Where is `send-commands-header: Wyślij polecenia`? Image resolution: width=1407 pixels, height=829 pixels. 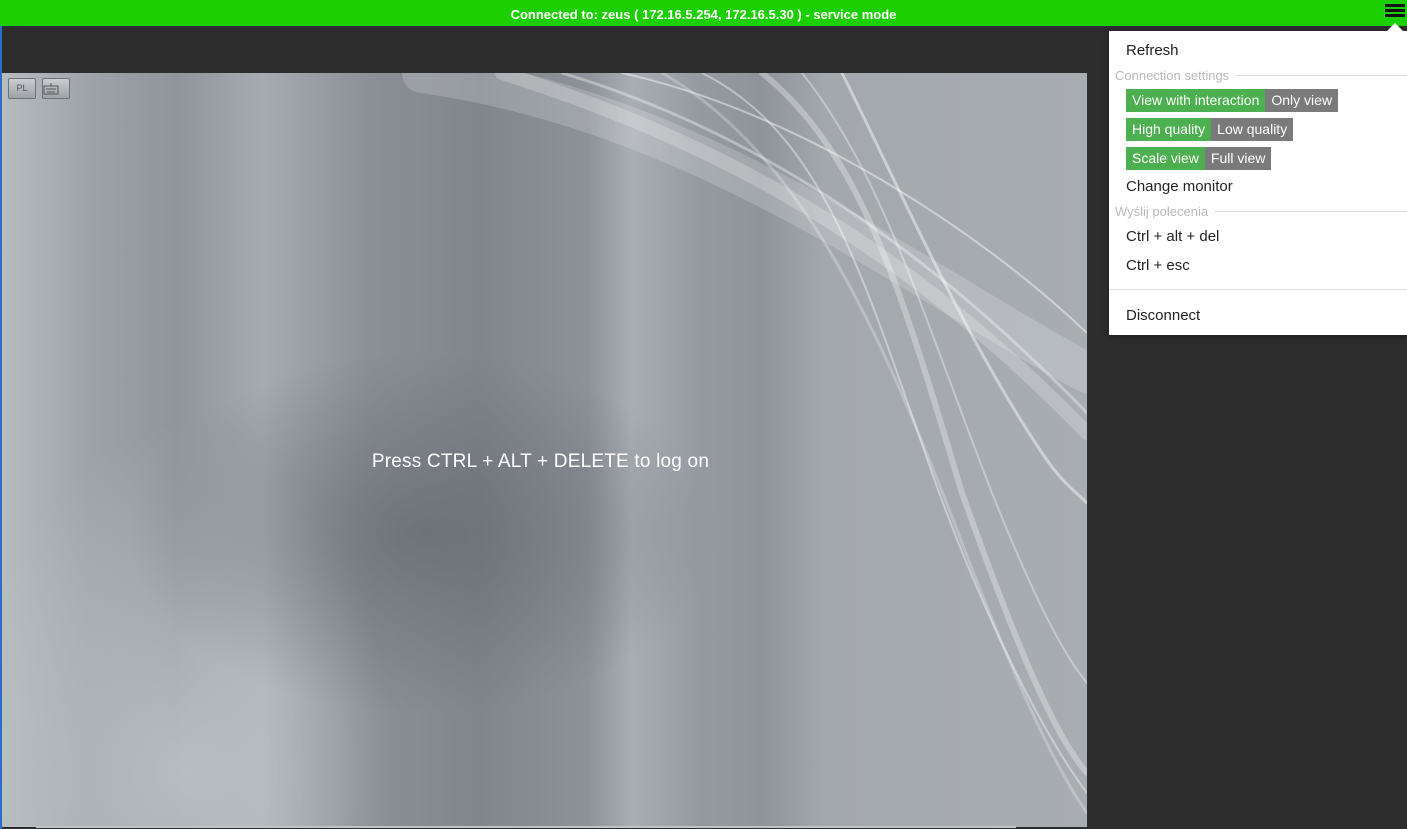 send-commands-header: Wyślij polecenia is located at coordinates (1261, 211).